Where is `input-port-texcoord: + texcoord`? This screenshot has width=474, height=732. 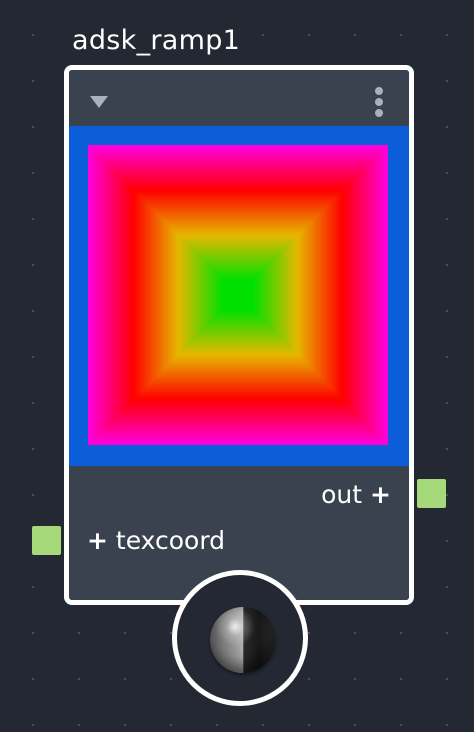
input-port-texcoord: + texcoord is located at coordinates (156, 541).